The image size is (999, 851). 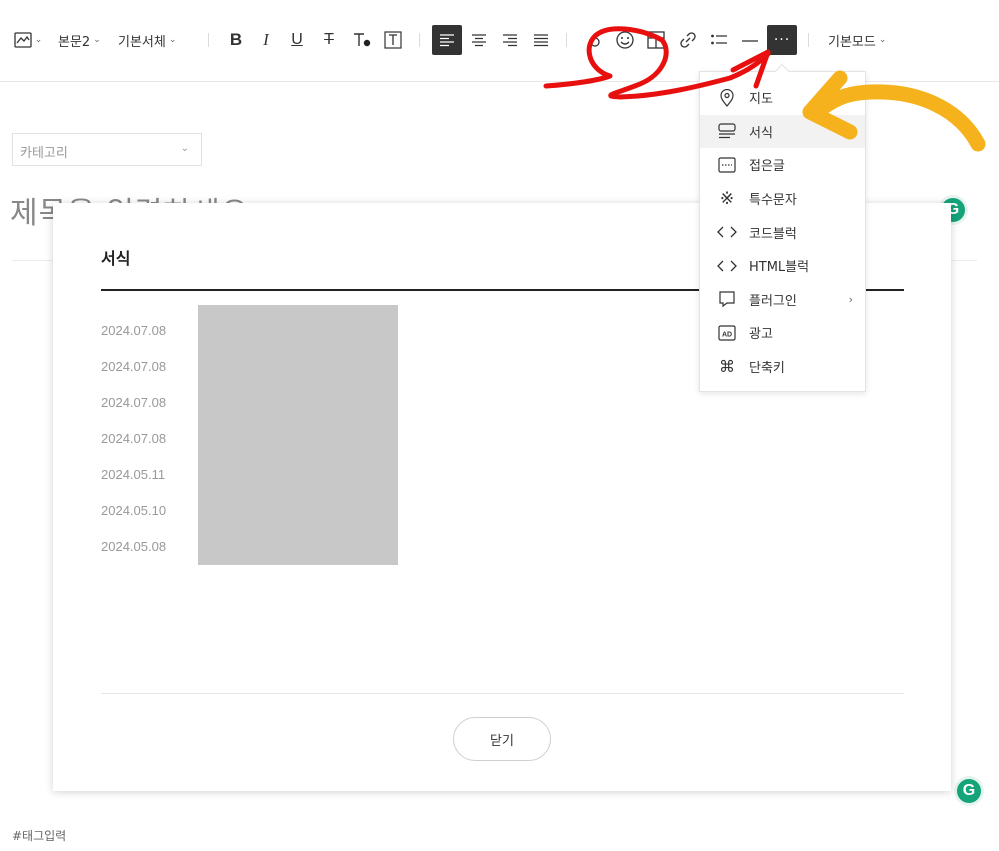 I want to click on smiley-icon, so click(x=625, y=40).